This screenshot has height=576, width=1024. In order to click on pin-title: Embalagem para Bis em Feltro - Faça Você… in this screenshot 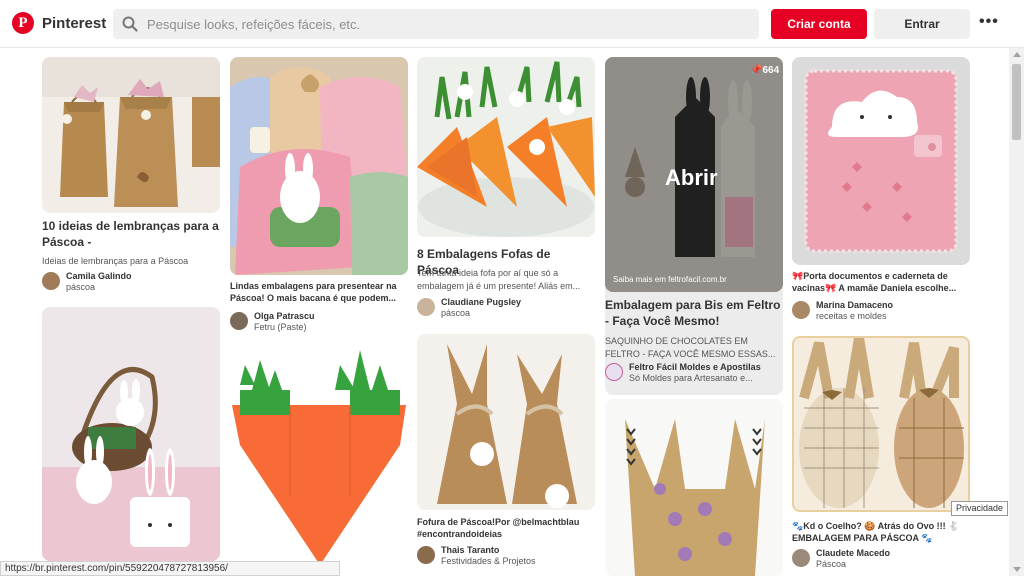, I will do `click(694, 313)`.